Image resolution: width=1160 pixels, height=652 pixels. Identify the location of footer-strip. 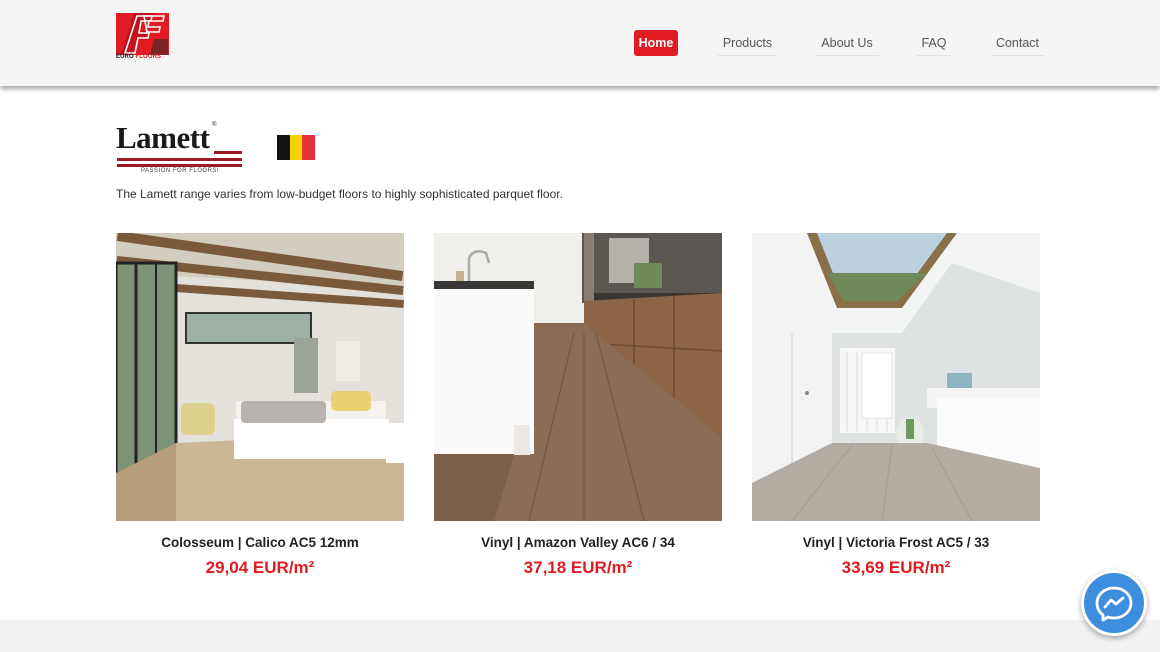
(580, 636).